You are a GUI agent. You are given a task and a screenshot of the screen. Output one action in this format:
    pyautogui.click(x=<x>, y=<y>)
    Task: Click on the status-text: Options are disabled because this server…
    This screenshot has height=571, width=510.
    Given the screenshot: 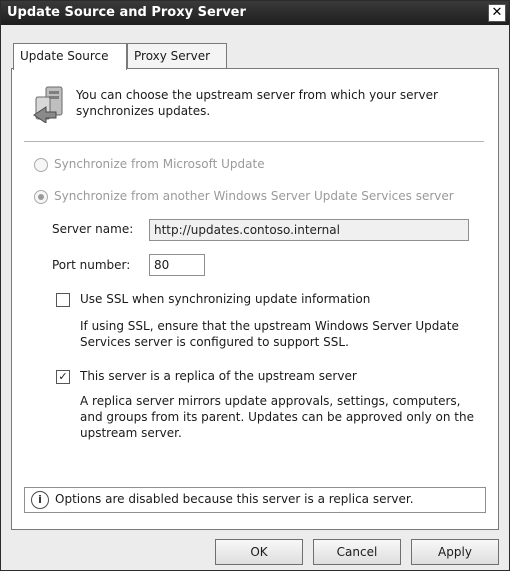 What is the action you would take?
    pyautogui.click(x=234, y=499)
    